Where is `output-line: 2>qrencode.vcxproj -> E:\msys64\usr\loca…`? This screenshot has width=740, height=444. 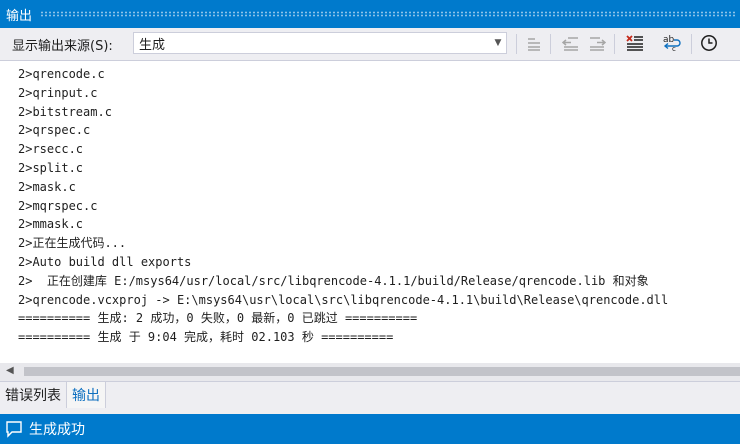 output-line: 2>qrencode.vcxproj -> E:\msys64\usr\loca… is located at coordinates (343, 299).